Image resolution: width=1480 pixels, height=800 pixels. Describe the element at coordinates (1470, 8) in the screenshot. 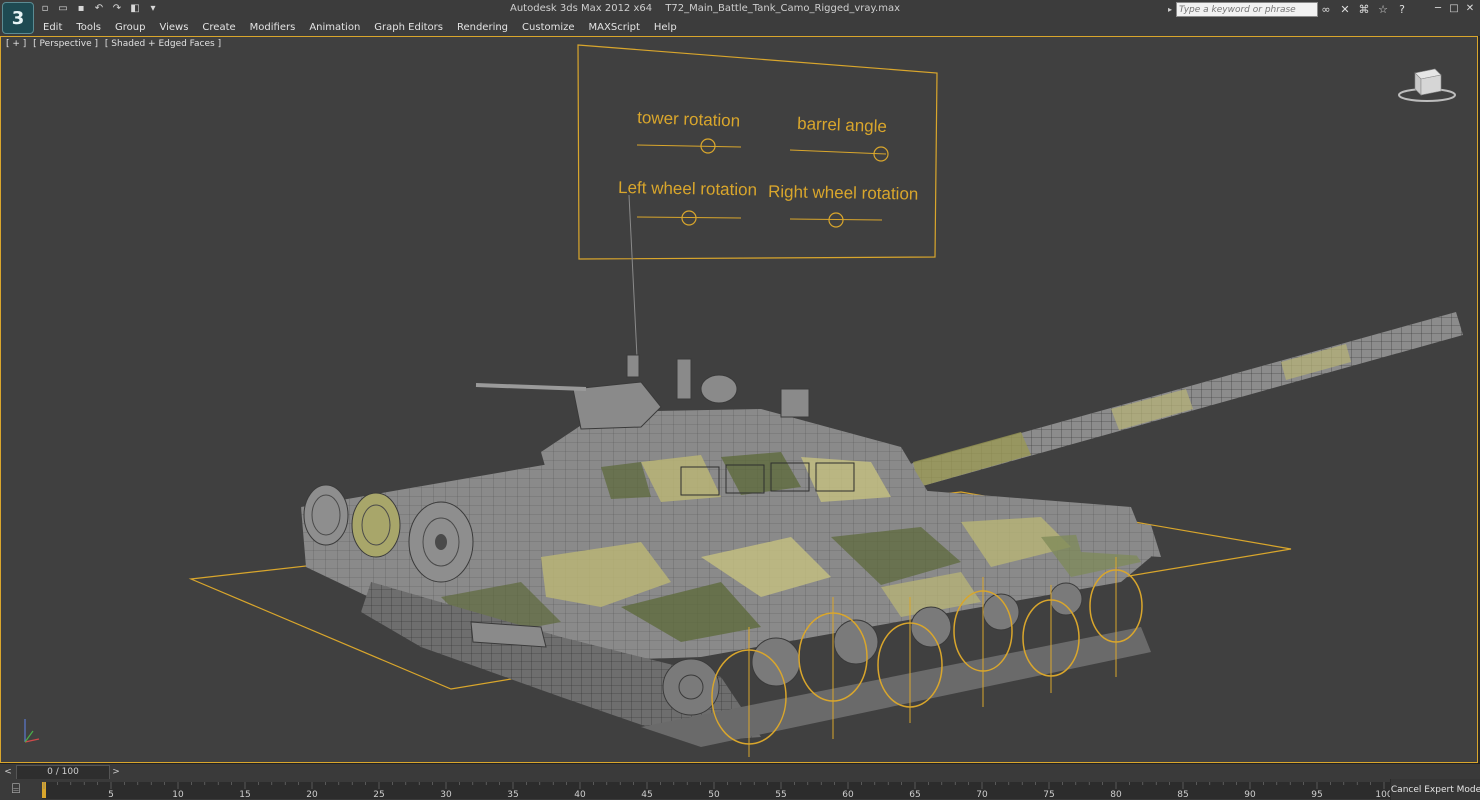

I see `close-icon: ✕` at that location.